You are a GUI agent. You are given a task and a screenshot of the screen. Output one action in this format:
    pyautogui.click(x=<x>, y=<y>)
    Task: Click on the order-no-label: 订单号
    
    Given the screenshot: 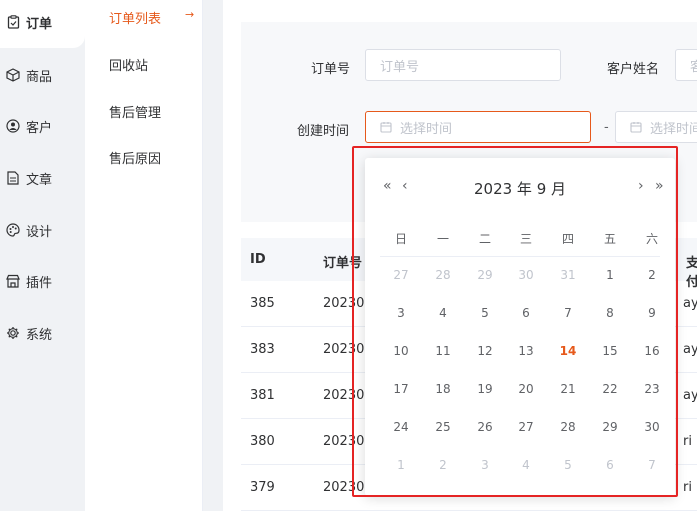 What is the action you would take?
    pyautogui.click(x=331, y=69)
    